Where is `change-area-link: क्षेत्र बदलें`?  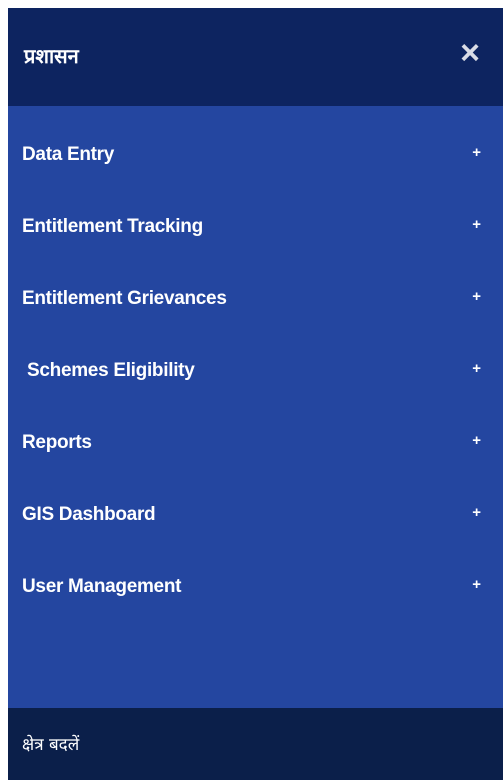 change-area-link: क्षेत्र बदलें is located at coordinates (50, 743).